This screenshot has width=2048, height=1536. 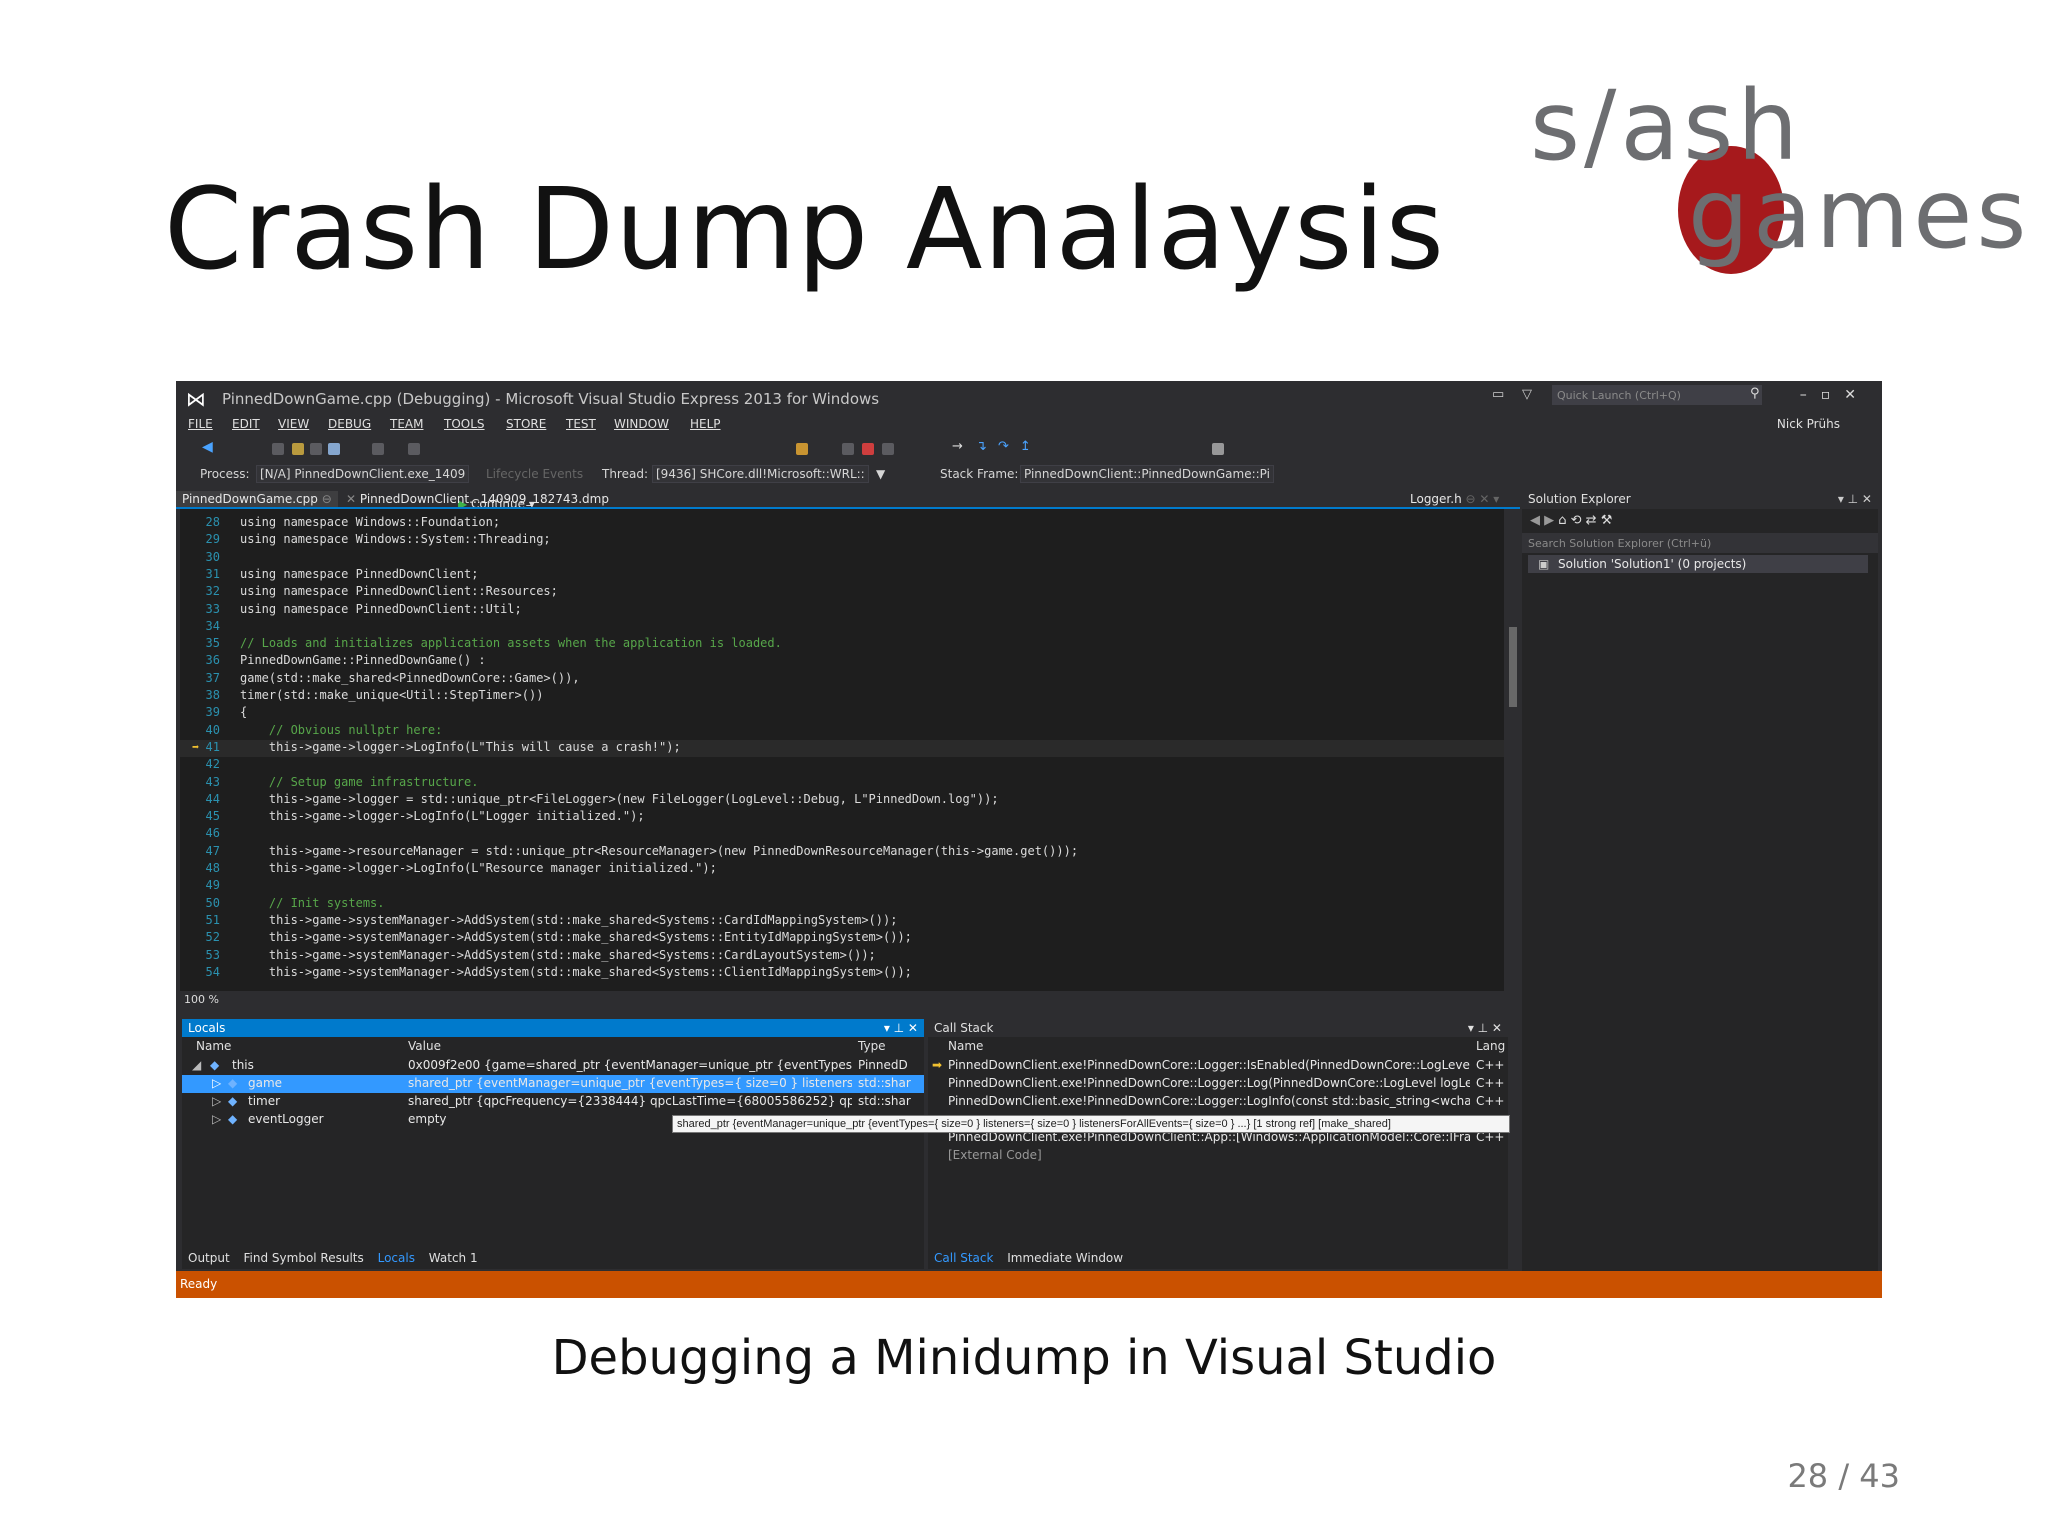 I want to click on redo-icon, so click(x=414, y=449).